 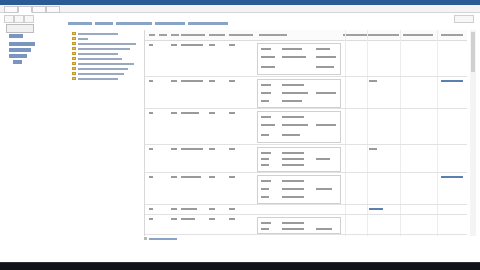 What do you see at coordinates (240, 9) in the screenshot?
I see `ribbon-tabs` at bounding box center [240, 9].